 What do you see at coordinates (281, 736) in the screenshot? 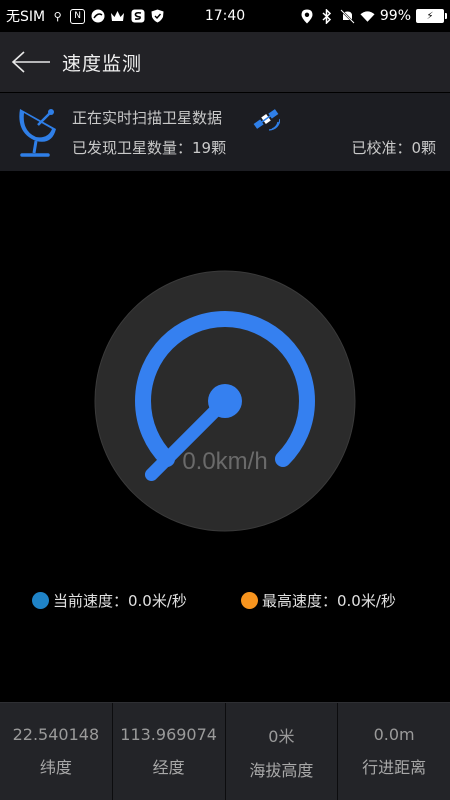
I see `altitude-value: 0米` at bounding box center [281, 736].